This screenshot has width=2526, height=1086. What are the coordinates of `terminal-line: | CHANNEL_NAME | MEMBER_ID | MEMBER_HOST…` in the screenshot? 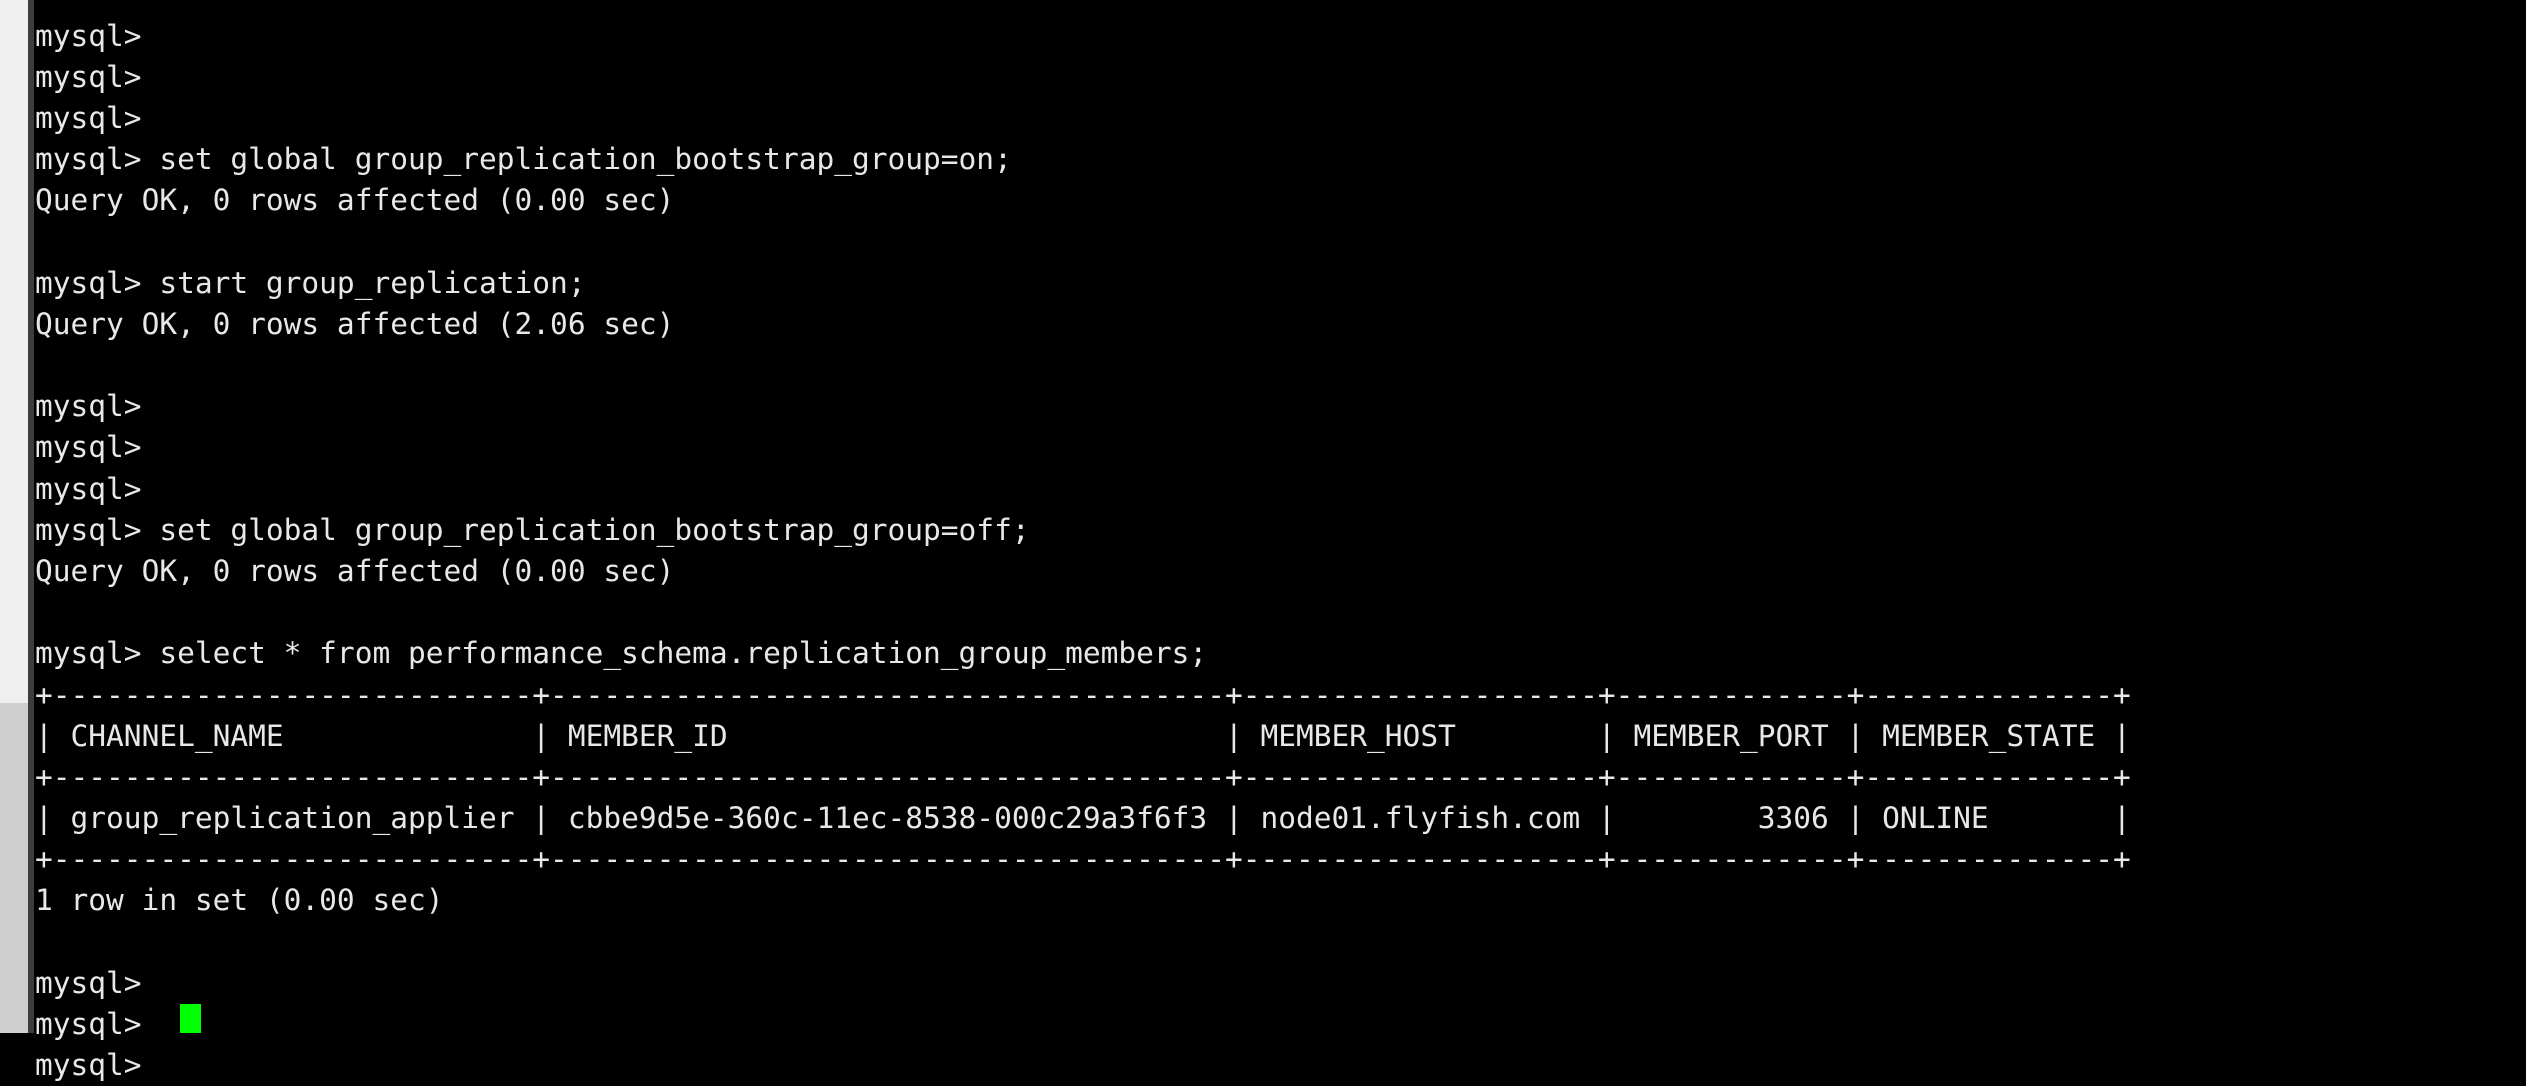 It's located at (1275, 736).